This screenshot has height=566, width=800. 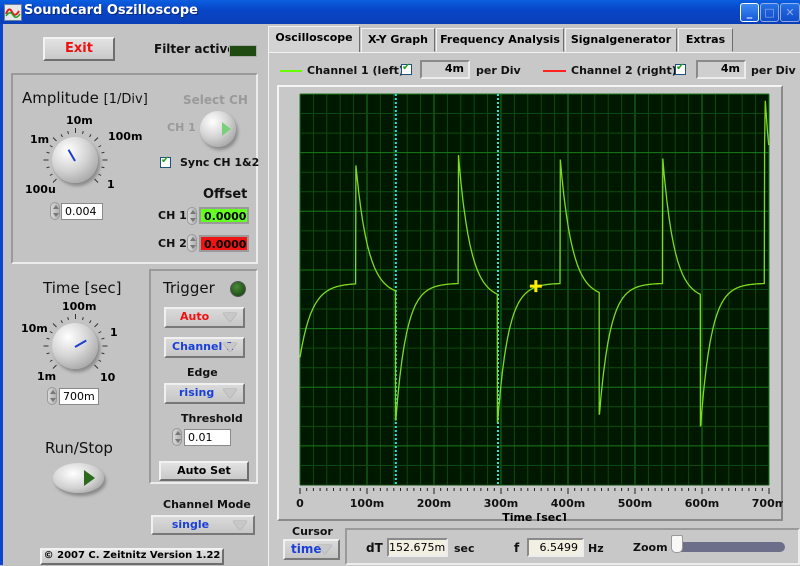 What do you see at coordinates (204, 347) in the screenshot?
I see `trigger-channel-select: Channel 1` at bounding box center [204, 347].